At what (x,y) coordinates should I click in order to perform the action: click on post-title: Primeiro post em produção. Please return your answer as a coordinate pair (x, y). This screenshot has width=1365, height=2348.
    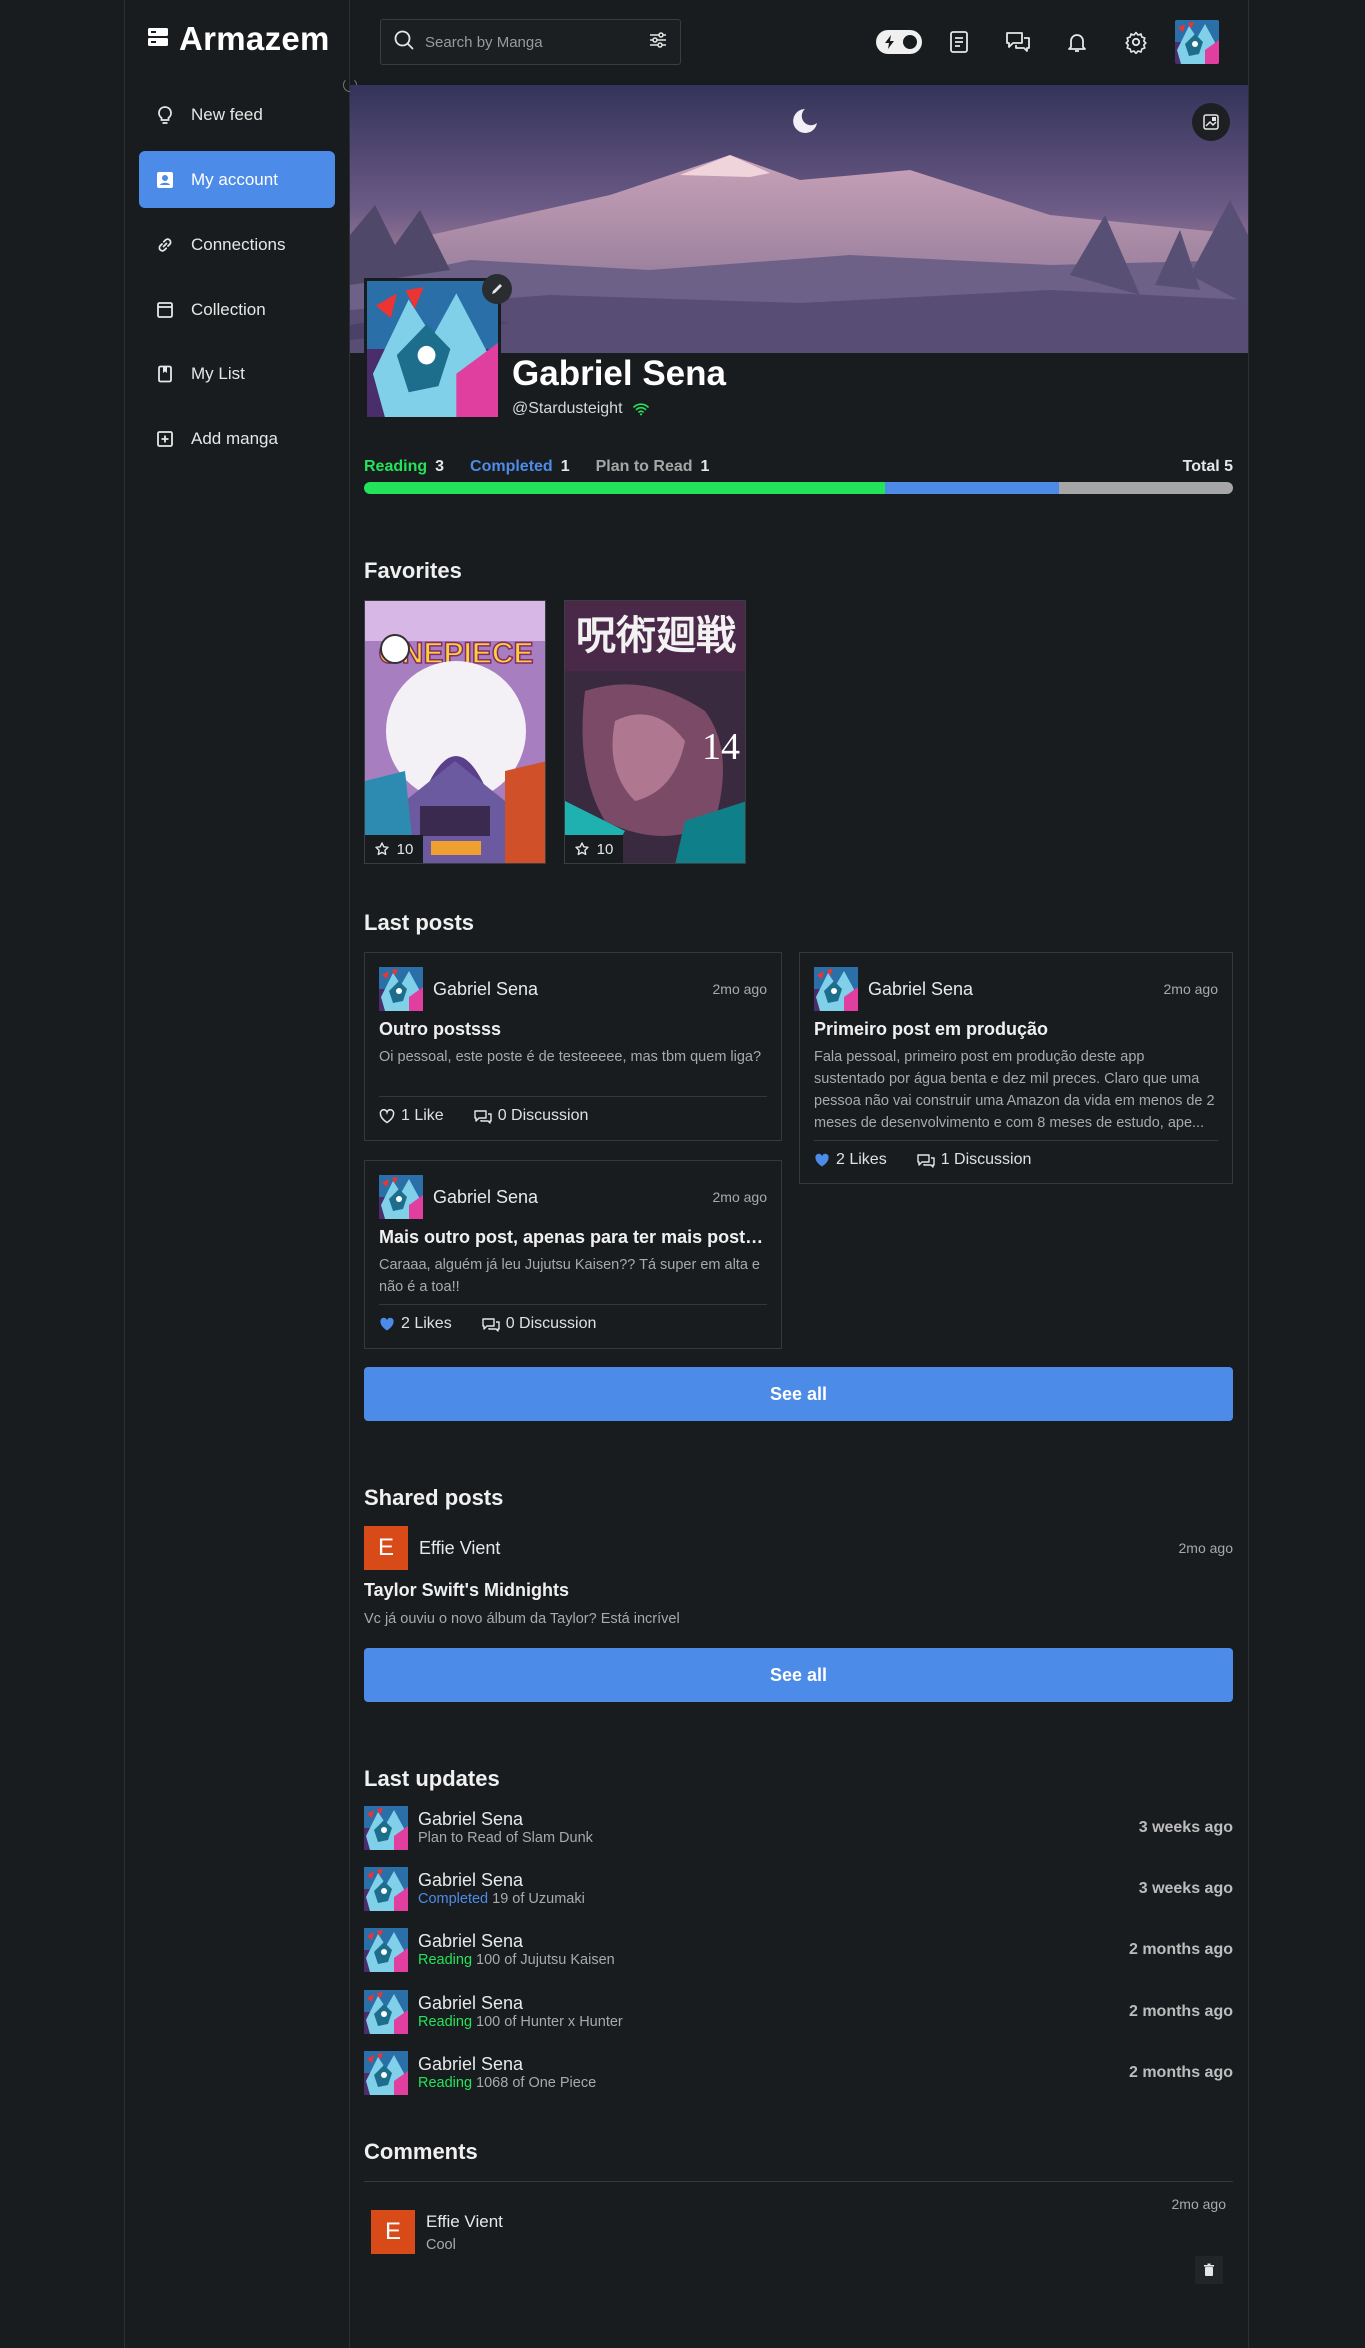
    Looking at the image, I should click on (1016, 1029).